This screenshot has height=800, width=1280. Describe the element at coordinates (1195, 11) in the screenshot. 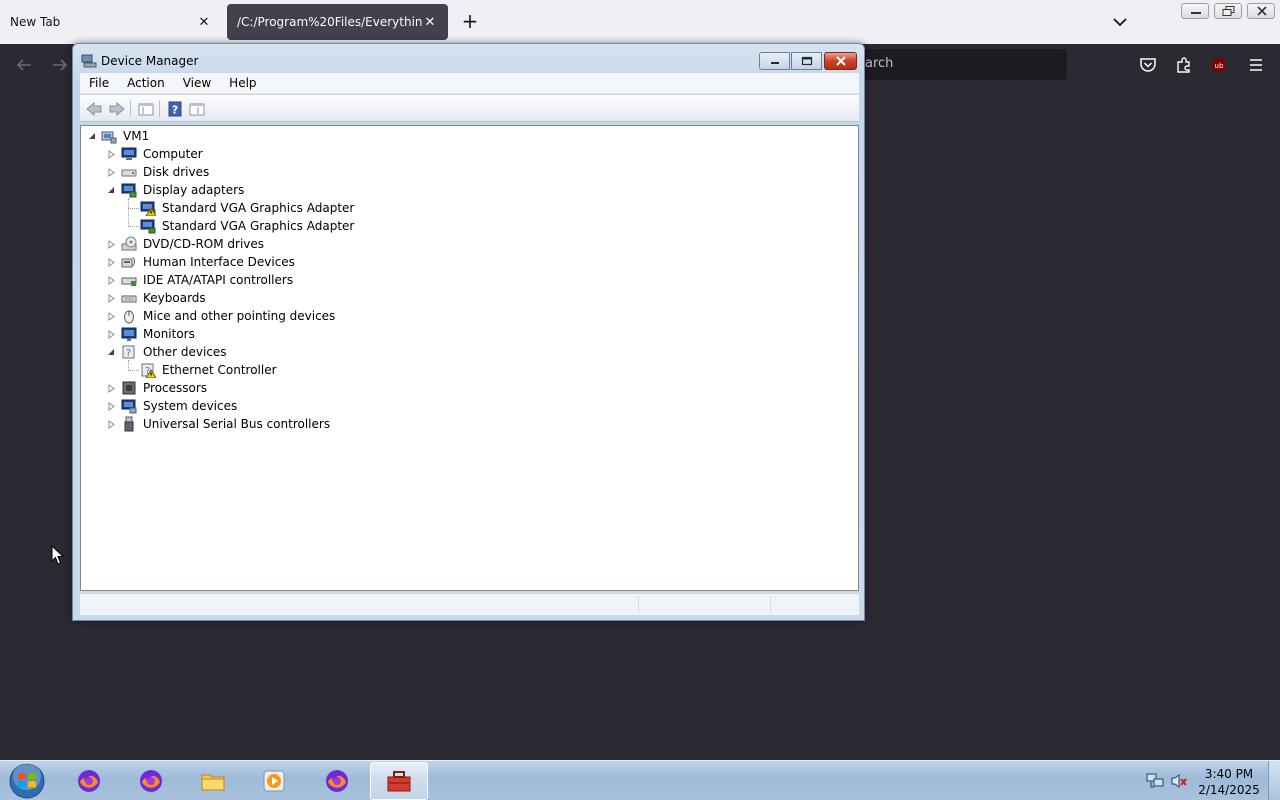

I see `minimize-window-button` at that location.